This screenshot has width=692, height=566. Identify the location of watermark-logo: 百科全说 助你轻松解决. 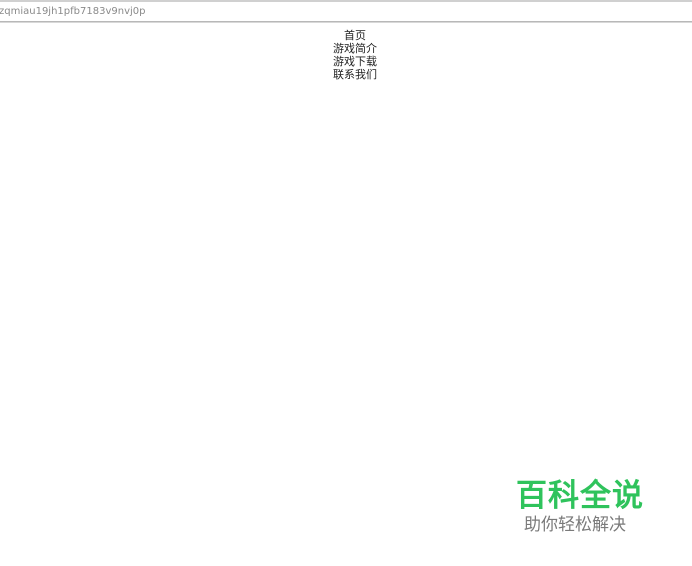
(592, 505).